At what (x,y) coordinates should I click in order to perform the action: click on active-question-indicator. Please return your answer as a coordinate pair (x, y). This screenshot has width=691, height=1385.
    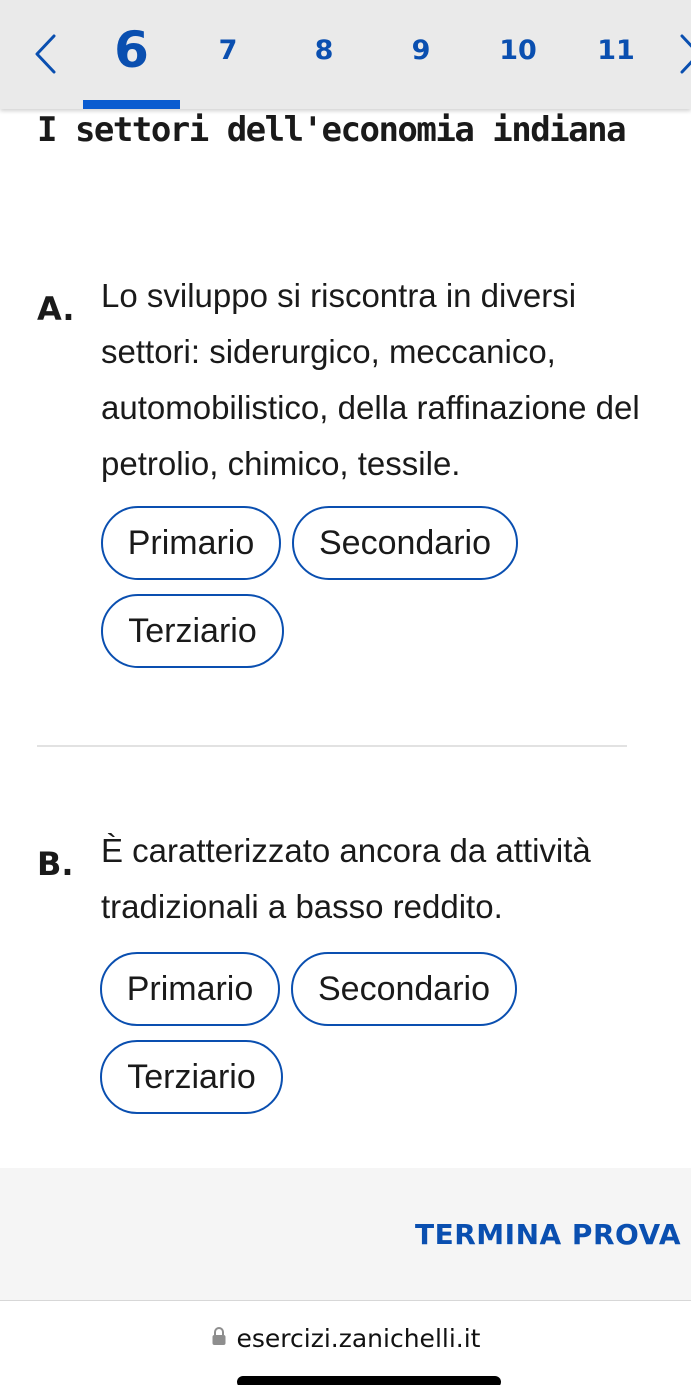
    Looking at the image, I should click on (131, 104).